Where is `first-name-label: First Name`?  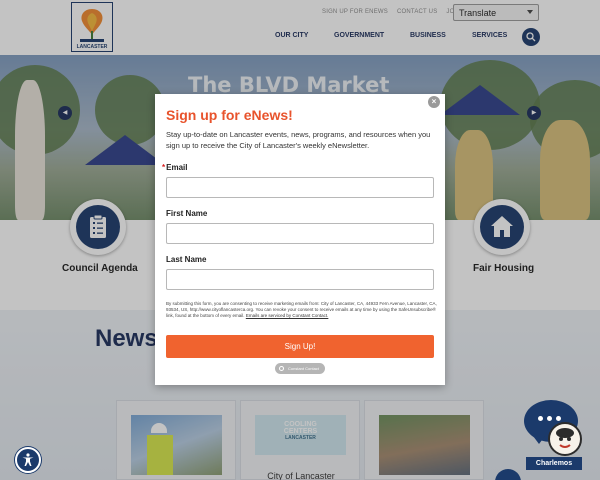 first-name-label: First Name is located at coordinates (187, 213).